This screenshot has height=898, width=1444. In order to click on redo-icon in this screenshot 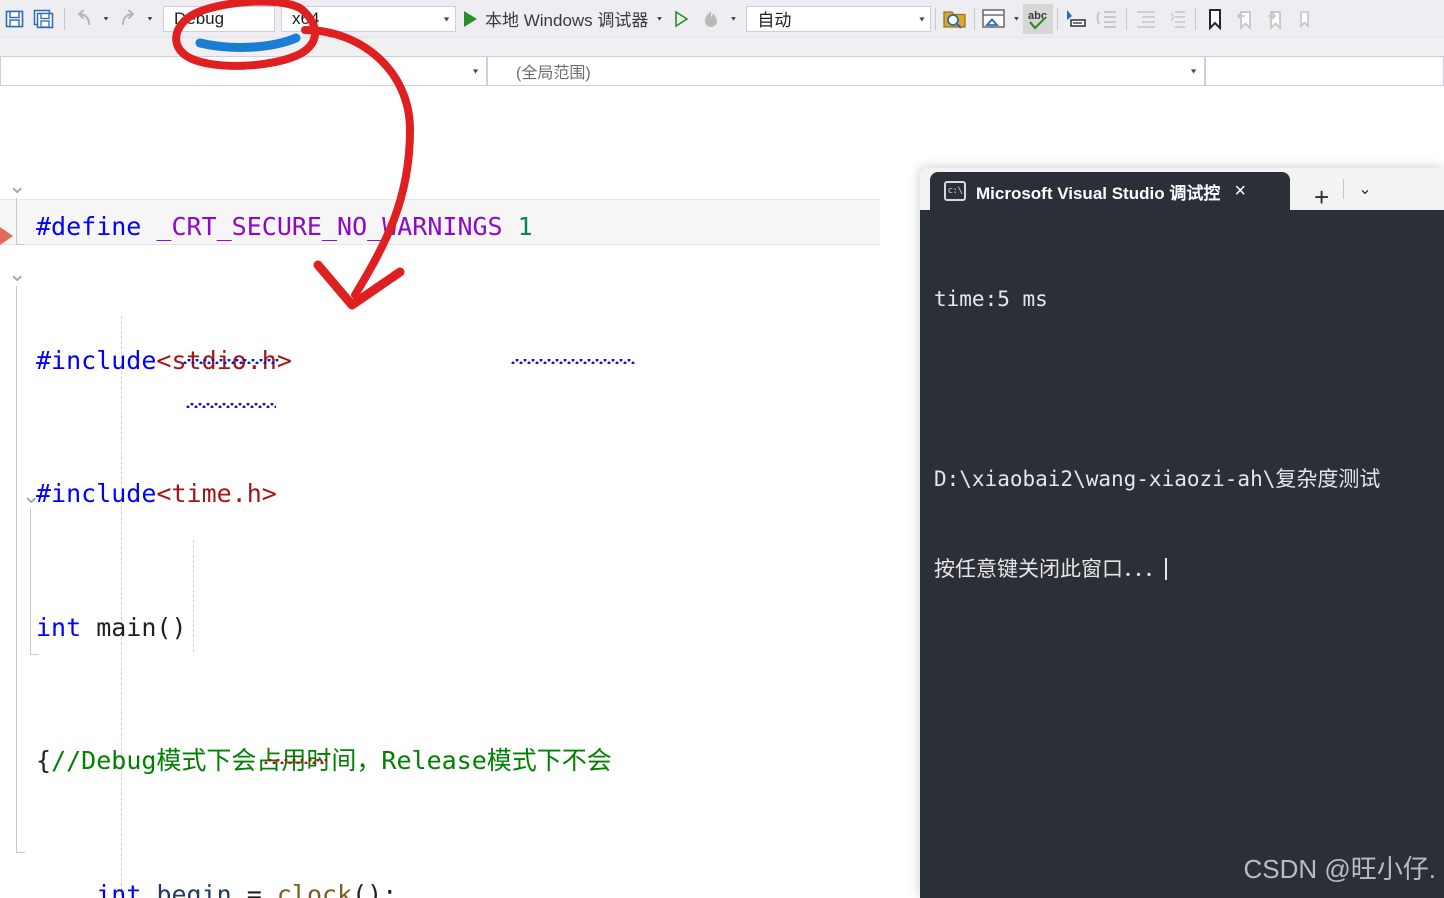, I will do `click(128, 19)`.